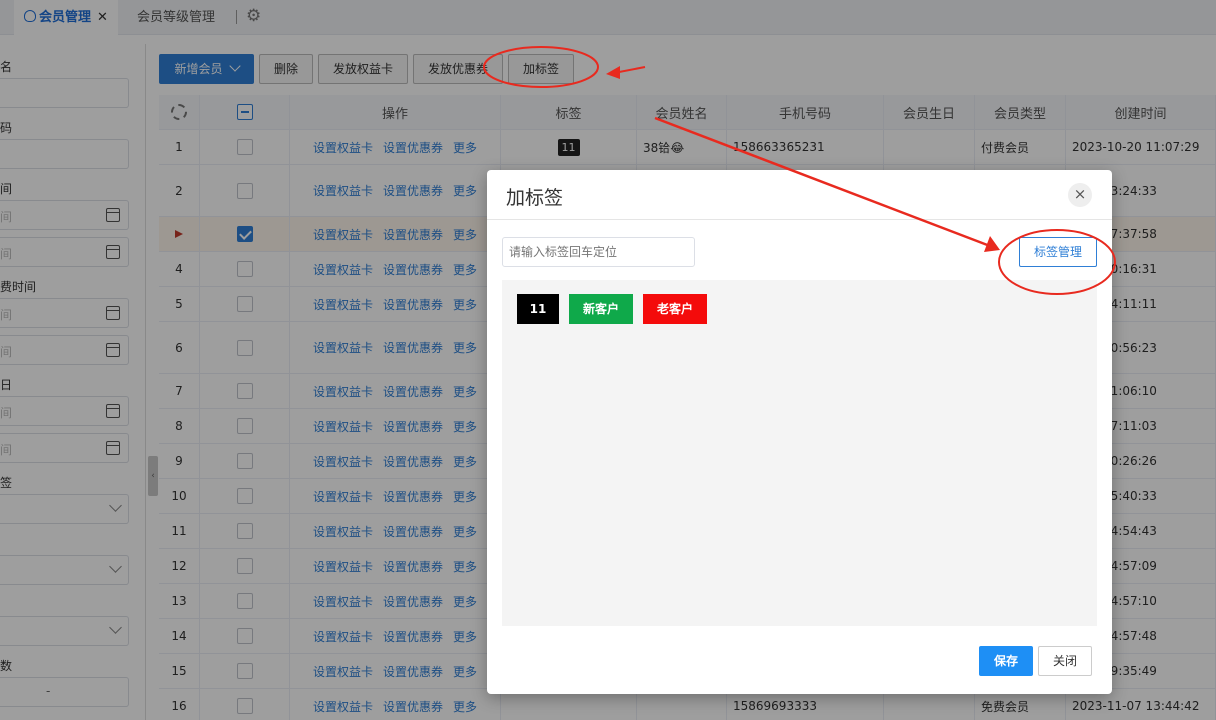 This screenshot has width=1216, height=720. What do you see at coordinates (535, 198) in the screenshot?
I see `dialog-title: 加标签` at bounding box center [535, 198].